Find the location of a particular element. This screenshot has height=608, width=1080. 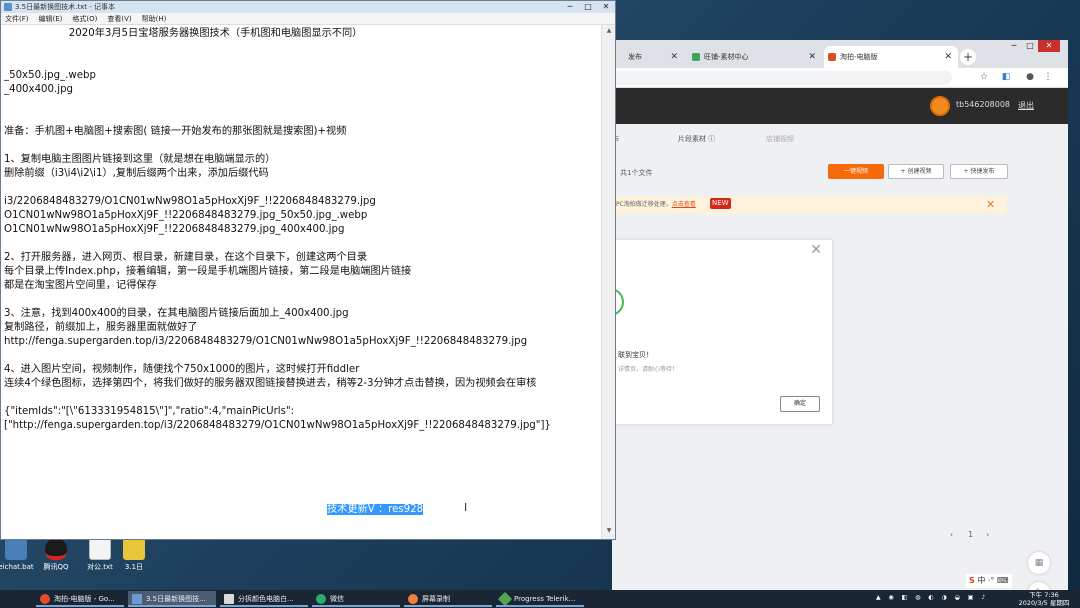

next-page-button: › is located at coordinates (987, 534).